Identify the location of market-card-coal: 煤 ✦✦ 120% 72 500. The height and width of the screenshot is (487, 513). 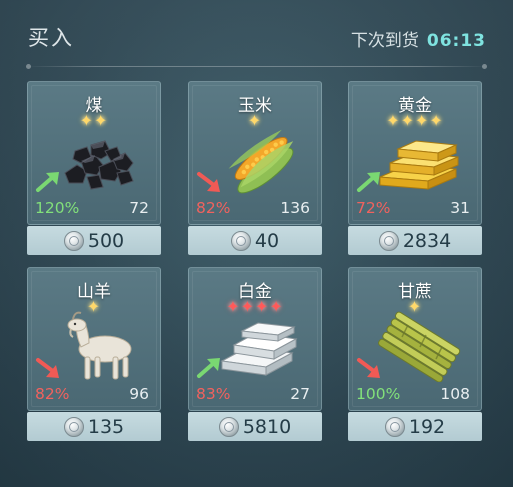
(94, 168).